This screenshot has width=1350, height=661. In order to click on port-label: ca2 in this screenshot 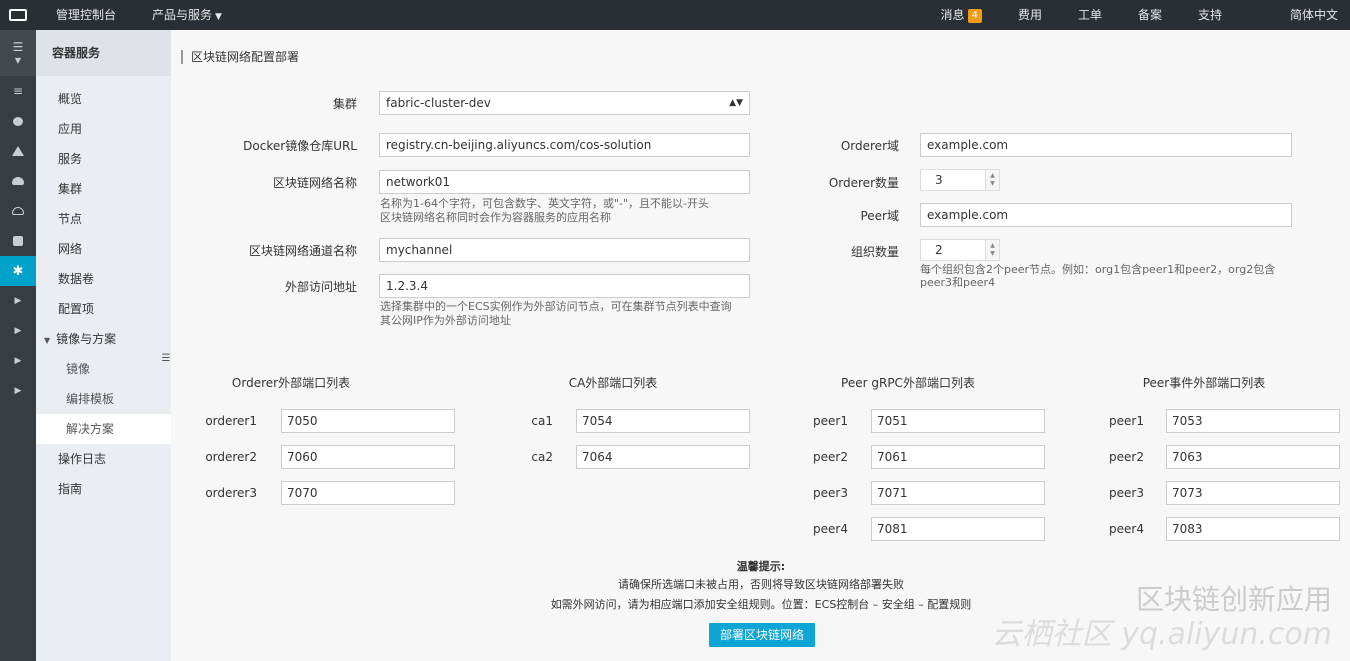, I will do `click(542, 457)`.